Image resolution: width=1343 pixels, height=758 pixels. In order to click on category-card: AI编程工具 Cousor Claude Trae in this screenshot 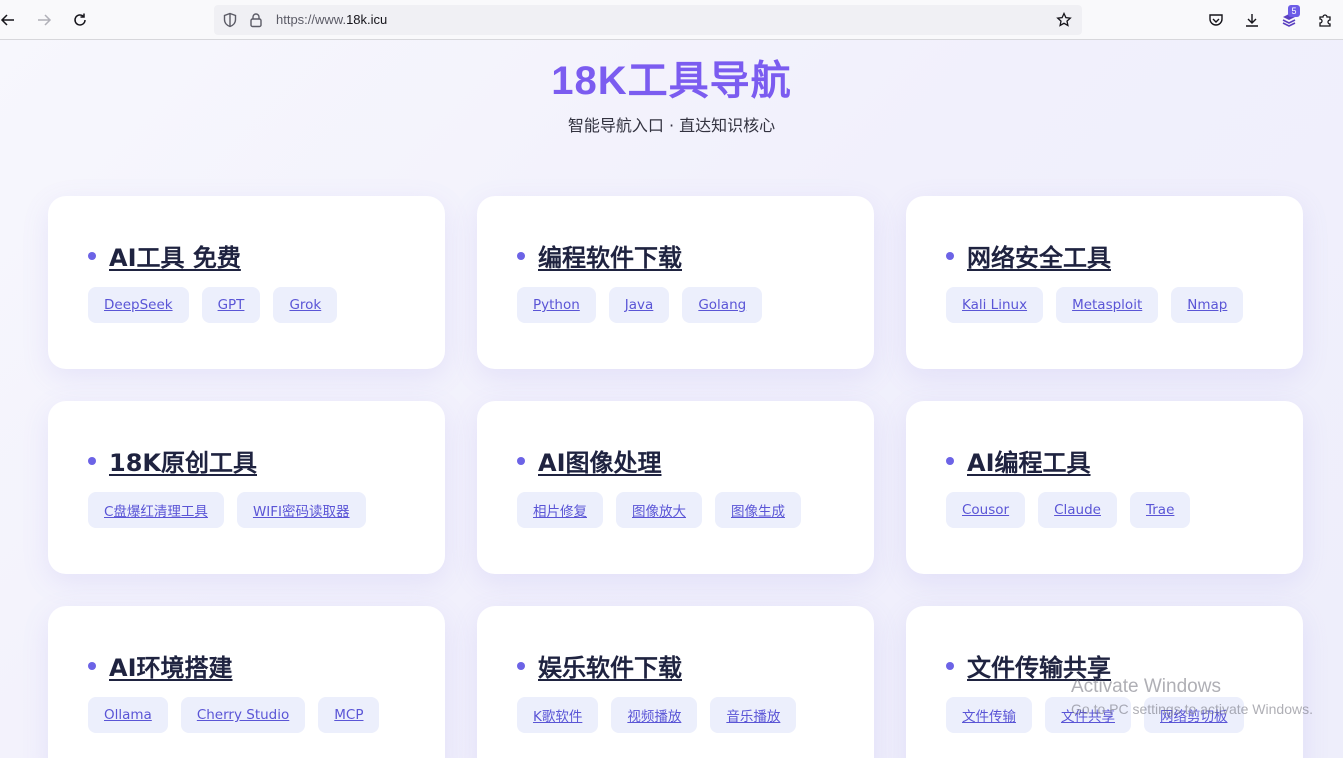, I will do `click(1104, 487)`.